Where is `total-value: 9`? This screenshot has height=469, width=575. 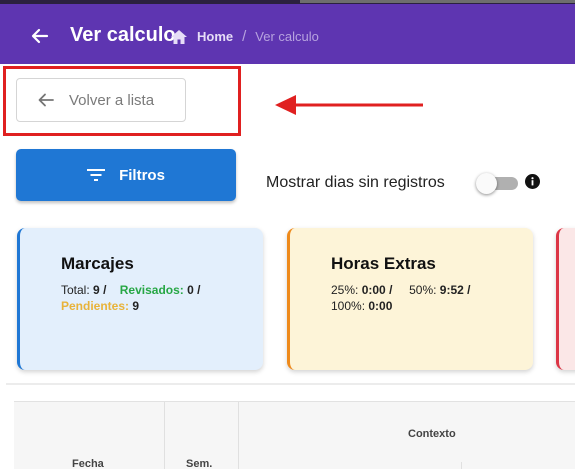 total-value: 9 is located at coordinates (96, 290).